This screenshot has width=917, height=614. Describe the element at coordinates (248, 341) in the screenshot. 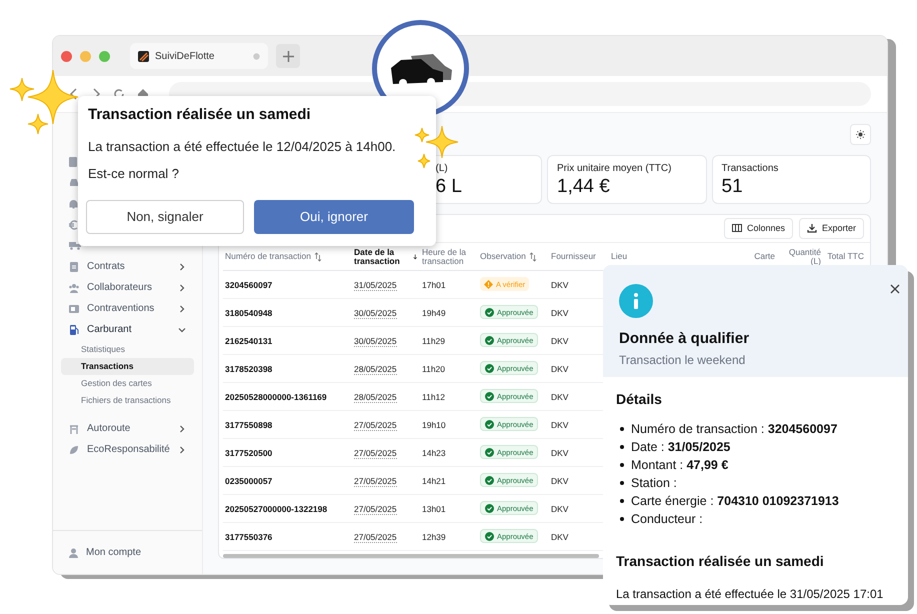

I see `table-cell: 2162540131` at that location.